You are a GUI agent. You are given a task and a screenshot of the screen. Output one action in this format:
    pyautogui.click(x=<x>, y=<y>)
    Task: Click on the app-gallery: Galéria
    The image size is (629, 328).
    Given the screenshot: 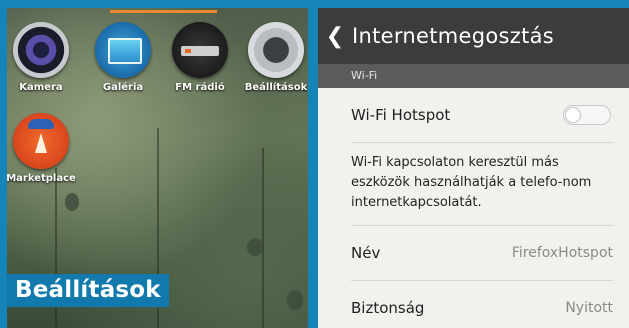 What is the action you would take?
    pyautogui.click(x=123, y=57)
    